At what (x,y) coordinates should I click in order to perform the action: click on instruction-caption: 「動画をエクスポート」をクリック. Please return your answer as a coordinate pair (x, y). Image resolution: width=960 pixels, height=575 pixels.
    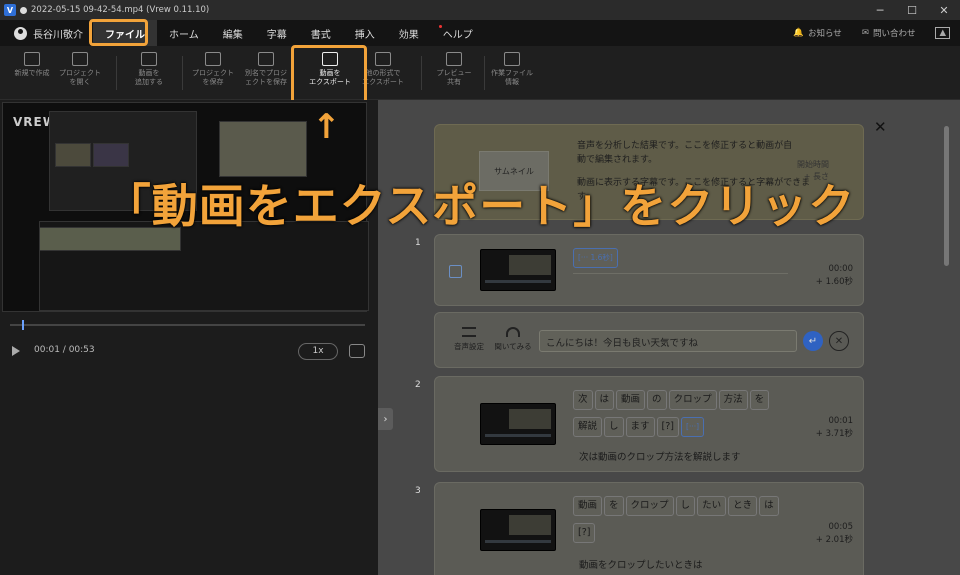
    Looking at the image, I should click on (480, 206).